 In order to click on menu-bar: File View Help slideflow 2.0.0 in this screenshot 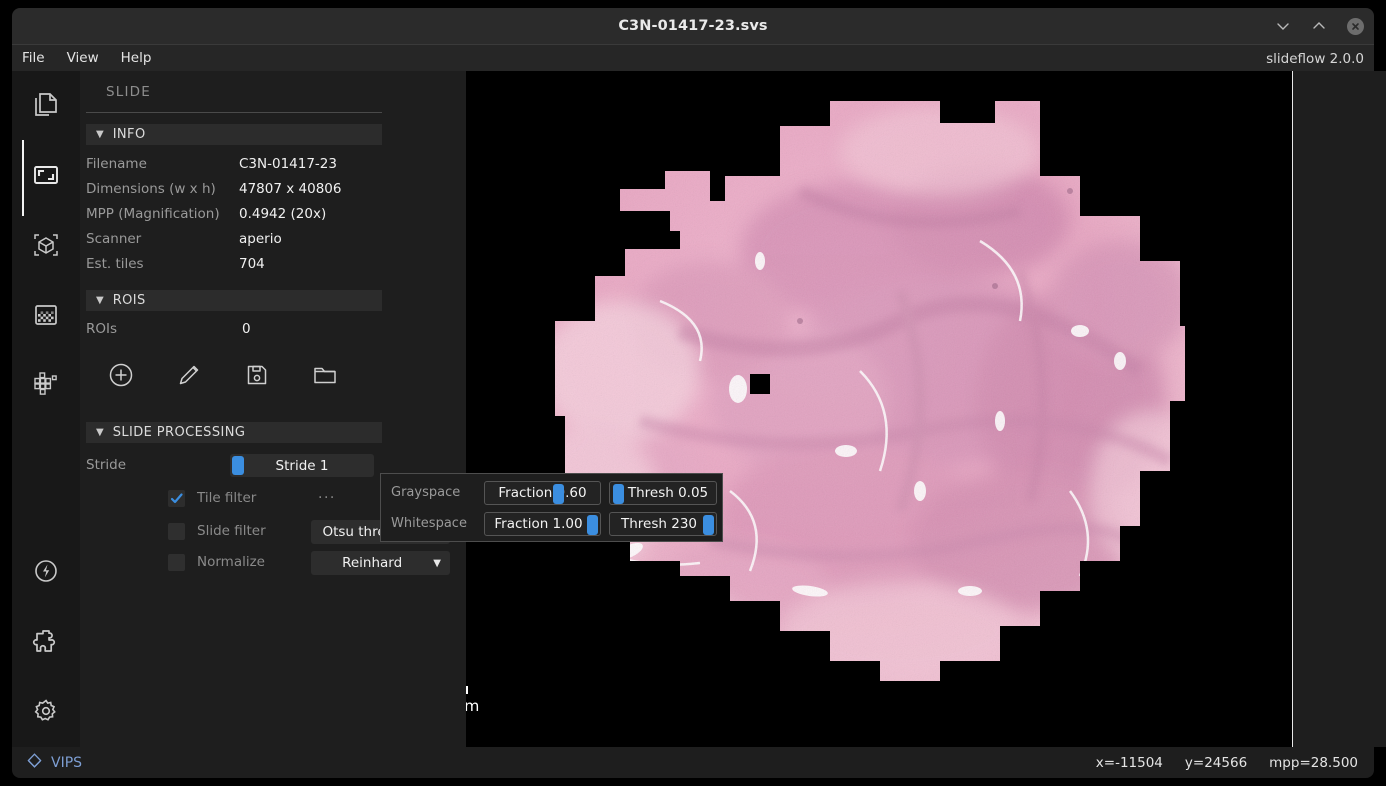, I will do `click(693, 57)`.